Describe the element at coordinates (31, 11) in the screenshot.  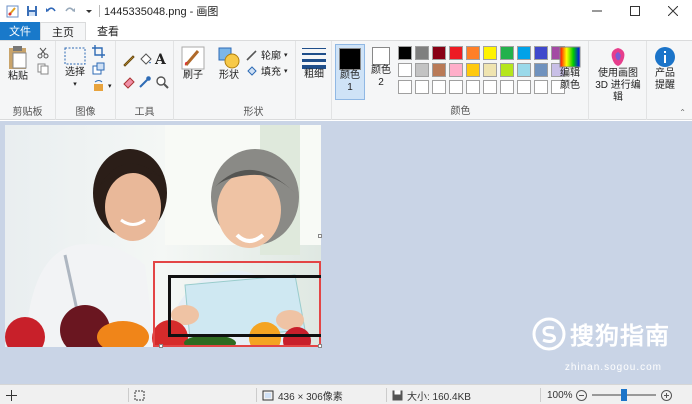
I see `save-icon` at that location.